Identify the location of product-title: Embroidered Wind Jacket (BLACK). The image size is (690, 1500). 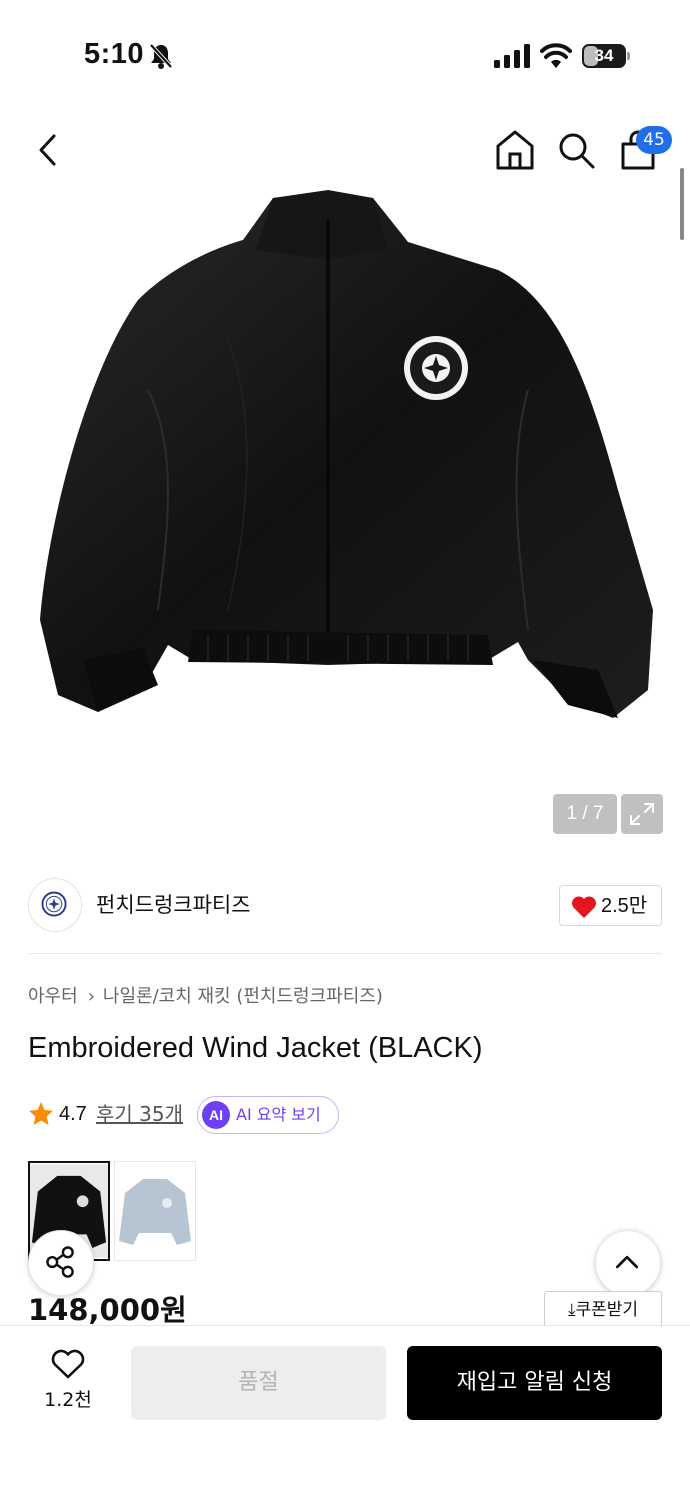
(255, 1048).